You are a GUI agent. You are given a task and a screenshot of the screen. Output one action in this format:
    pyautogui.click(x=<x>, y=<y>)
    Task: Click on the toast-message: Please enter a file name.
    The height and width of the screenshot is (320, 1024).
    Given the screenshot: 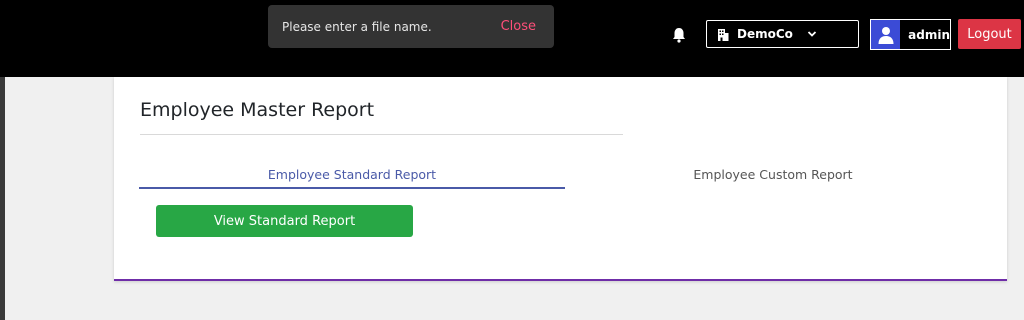 What is the action you would take?
    pyautogui.click(x=357, y=26)
    